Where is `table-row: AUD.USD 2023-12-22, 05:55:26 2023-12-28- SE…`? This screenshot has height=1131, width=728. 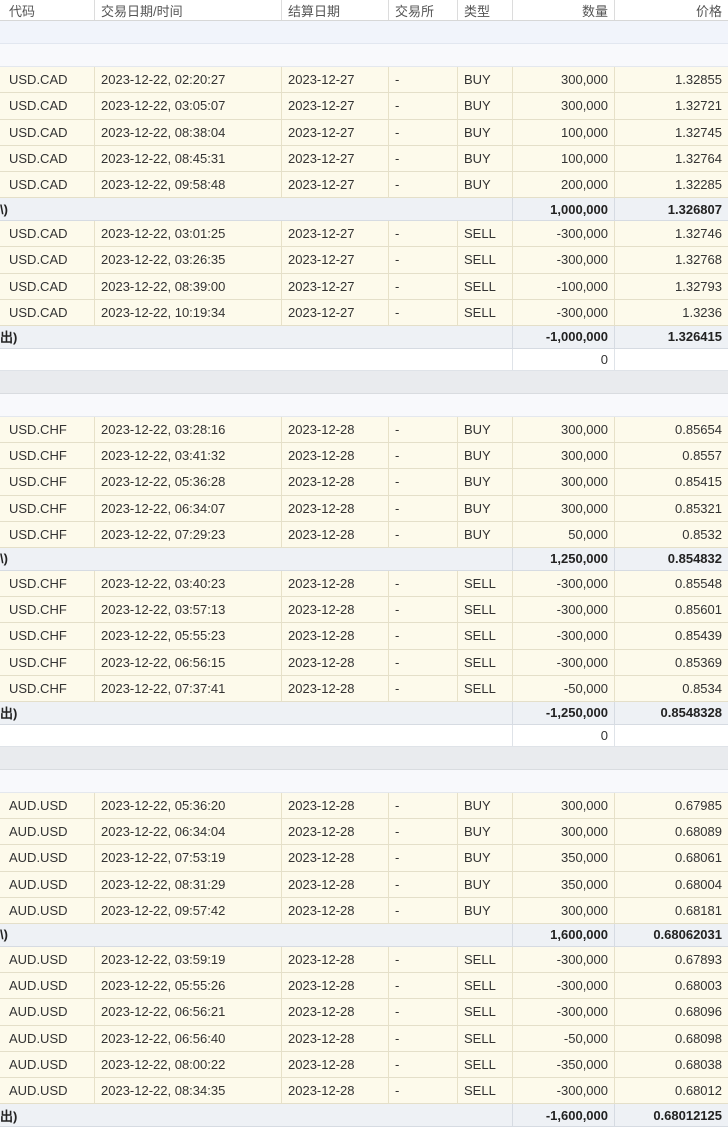 table-row: AUD.USD 2023-12-22, 05:55:26 2023-12-28- SE… is located at coordinates (364, 986).